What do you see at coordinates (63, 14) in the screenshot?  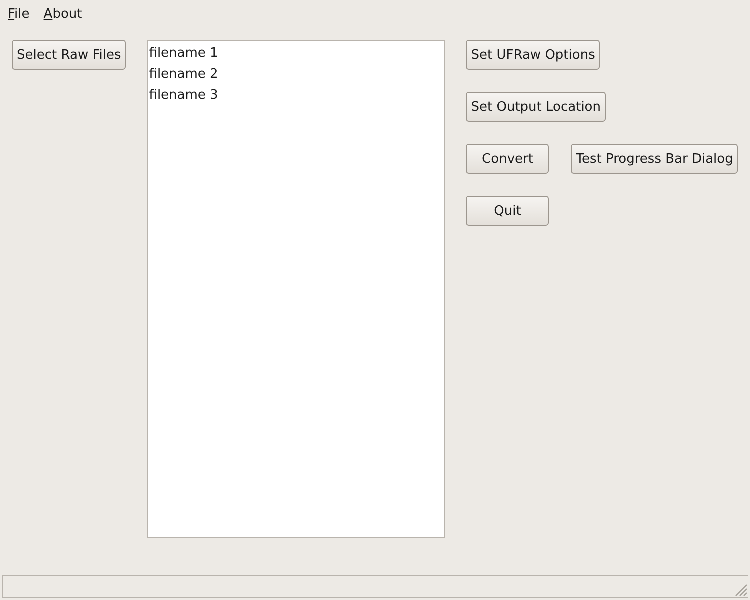 I see `menu-item: About` at bounding box center [63, 14].